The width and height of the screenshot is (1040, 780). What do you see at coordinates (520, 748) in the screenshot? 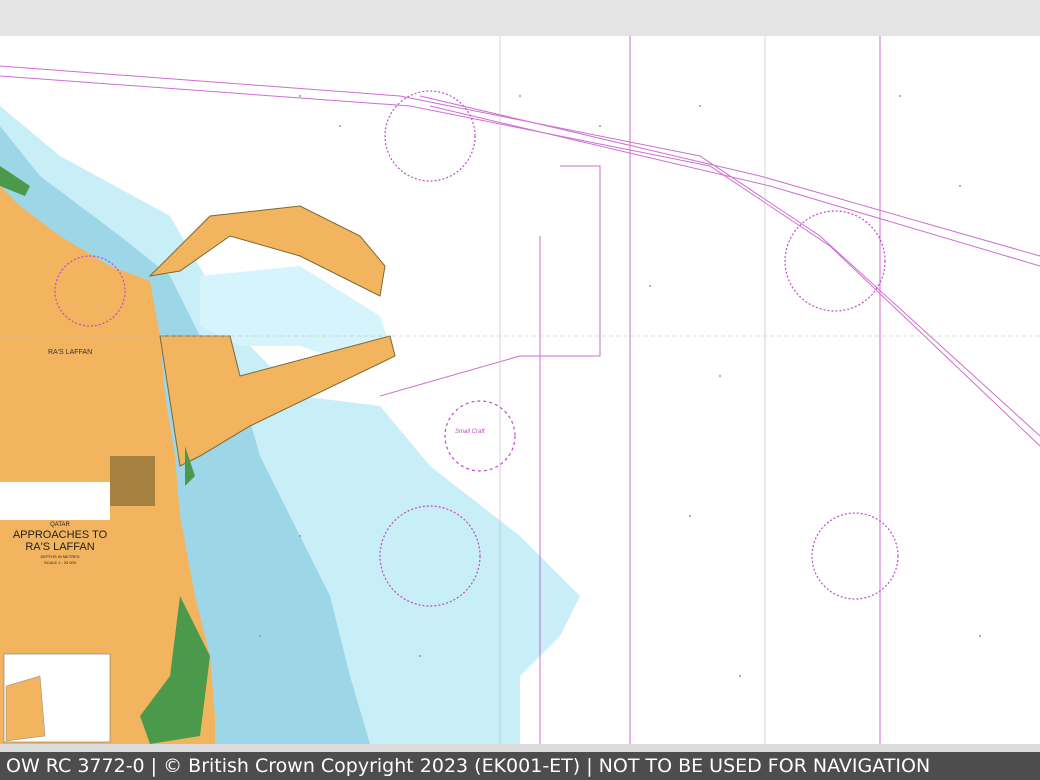
I see `bottom-strip` at bounding box center [520, 748].